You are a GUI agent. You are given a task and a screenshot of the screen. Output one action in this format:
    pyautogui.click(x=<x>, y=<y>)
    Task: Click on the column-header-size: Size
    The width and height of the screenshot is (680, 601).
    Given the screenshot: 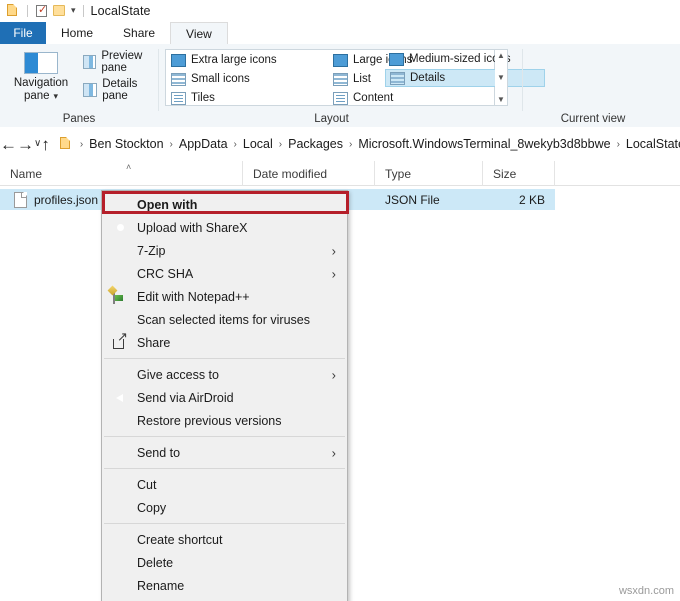 What is the action you would take?
    pyautogui.click(x=519, y=173)
    